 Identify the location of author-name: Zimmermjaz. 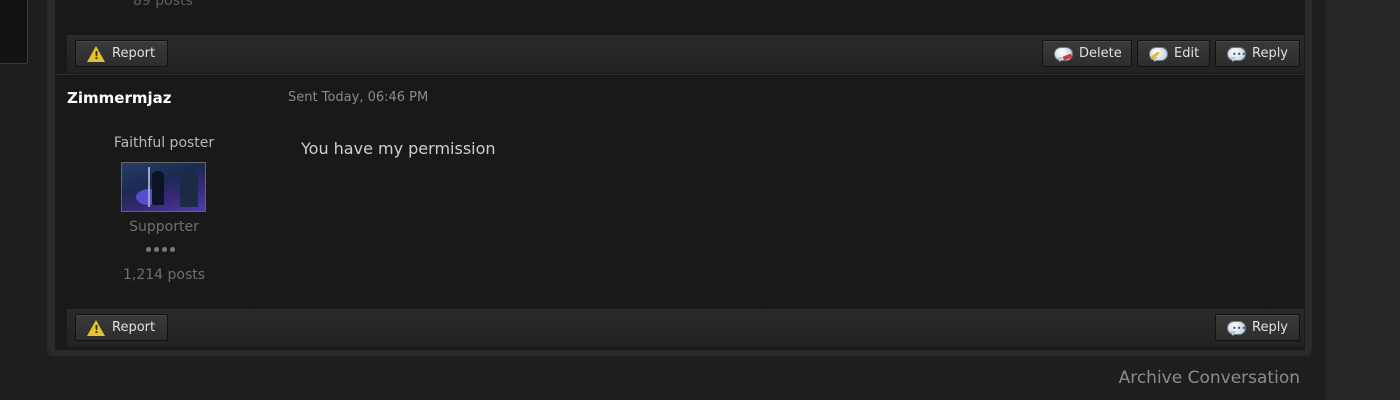
(119, 98).